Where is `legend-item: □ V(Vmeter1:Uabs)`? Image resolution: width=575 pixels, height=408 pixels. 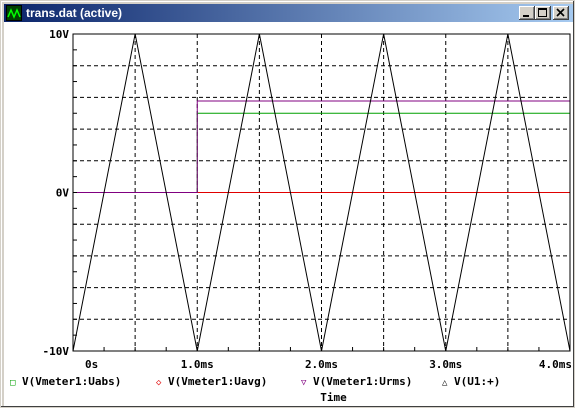 legend-item: □ V(Vmeter1:Uabs) is located at coordinates (65, 381).